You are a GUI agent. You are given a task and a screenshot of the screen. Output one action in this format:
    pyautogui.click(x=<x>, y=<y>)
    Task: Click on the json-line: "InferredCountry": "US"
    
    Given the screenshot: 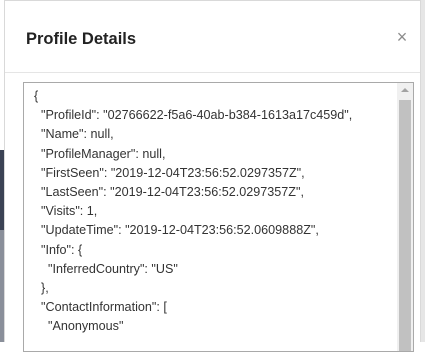 What is the action you would take?
    pyautogui.click(x=106, y=268)
    